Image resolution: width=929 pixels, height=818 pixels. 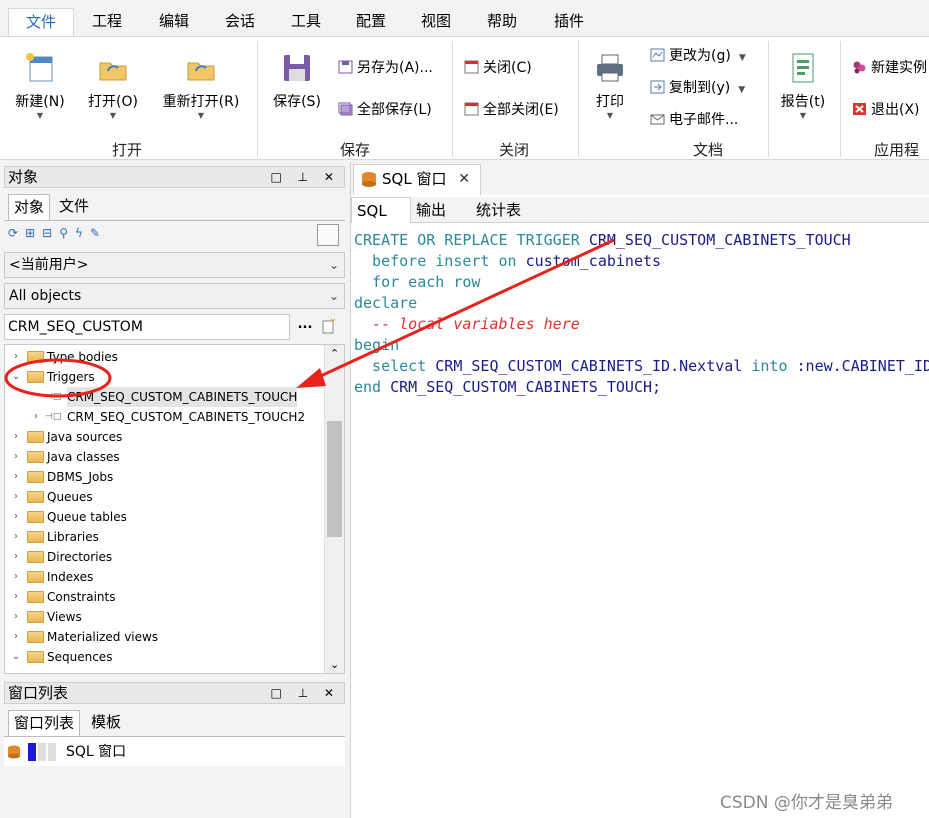 I want to click on tree-scrollbar: ⌃ ⌄, so click(x=334, y=509).